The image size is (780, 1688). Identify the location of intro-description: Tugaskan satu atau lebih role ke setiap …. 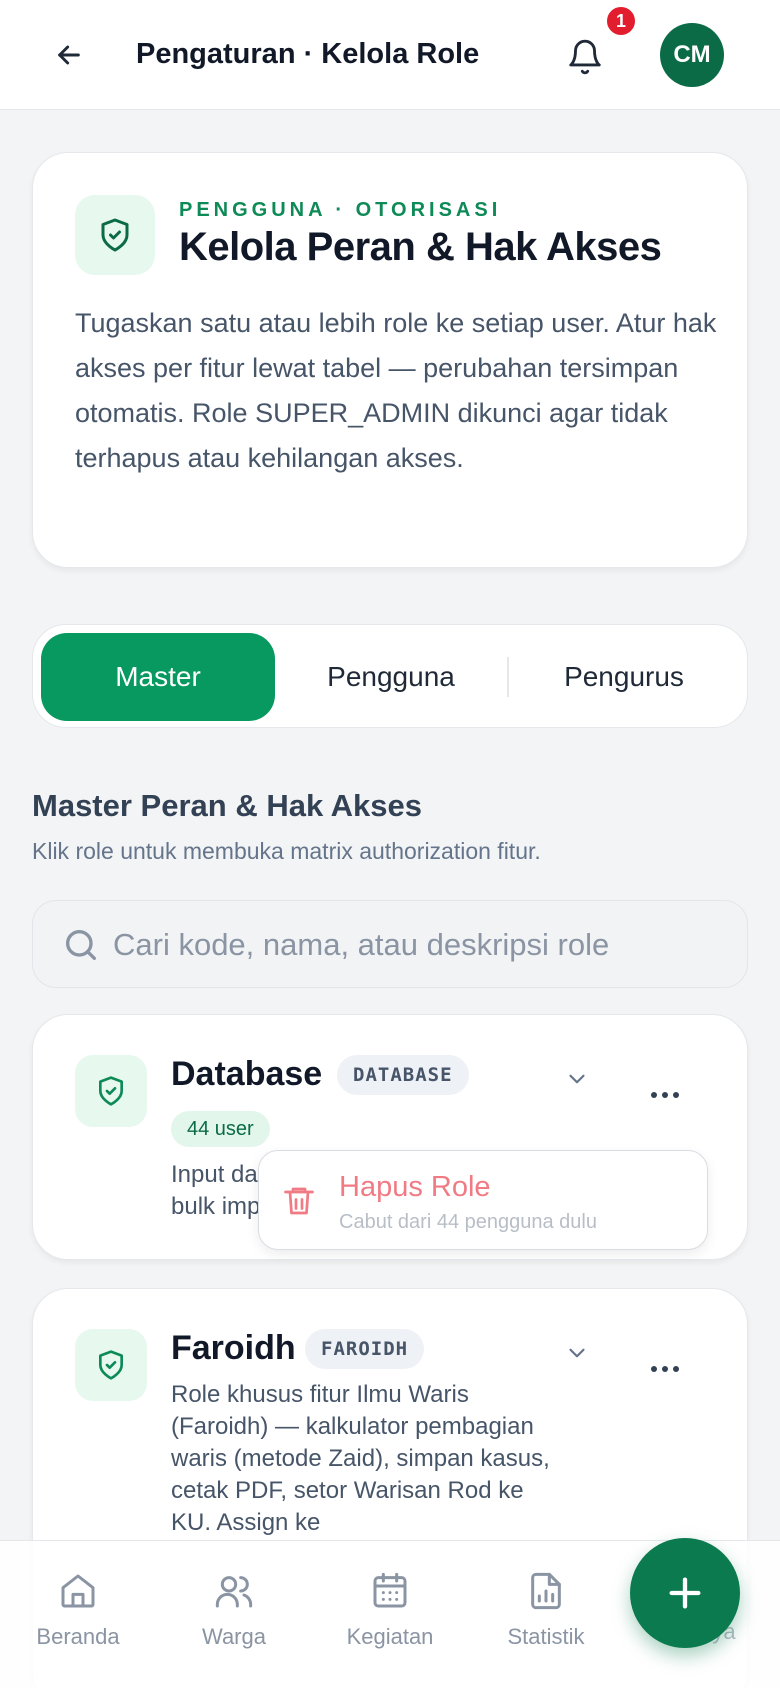
(396, 390).